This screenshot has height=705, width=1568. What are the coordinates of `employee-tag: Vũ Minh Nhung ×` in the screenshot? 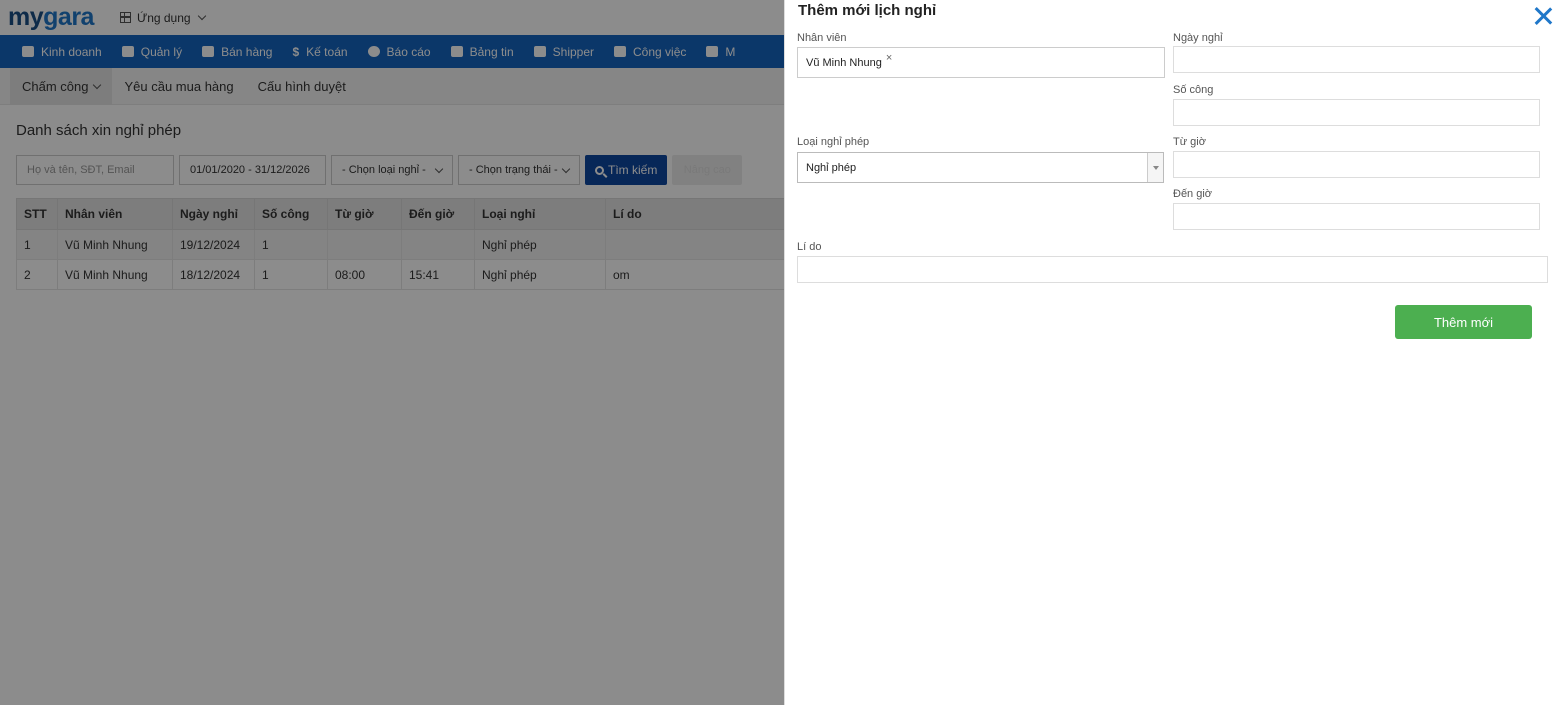 It's located at (849, 60).